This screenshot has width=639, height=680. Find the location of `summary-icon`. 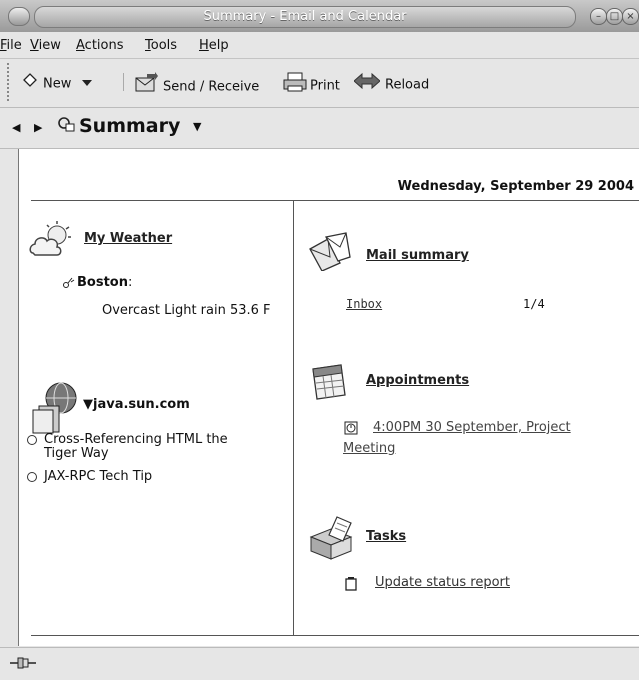

summary-icon is located at coordinates (66, 126).